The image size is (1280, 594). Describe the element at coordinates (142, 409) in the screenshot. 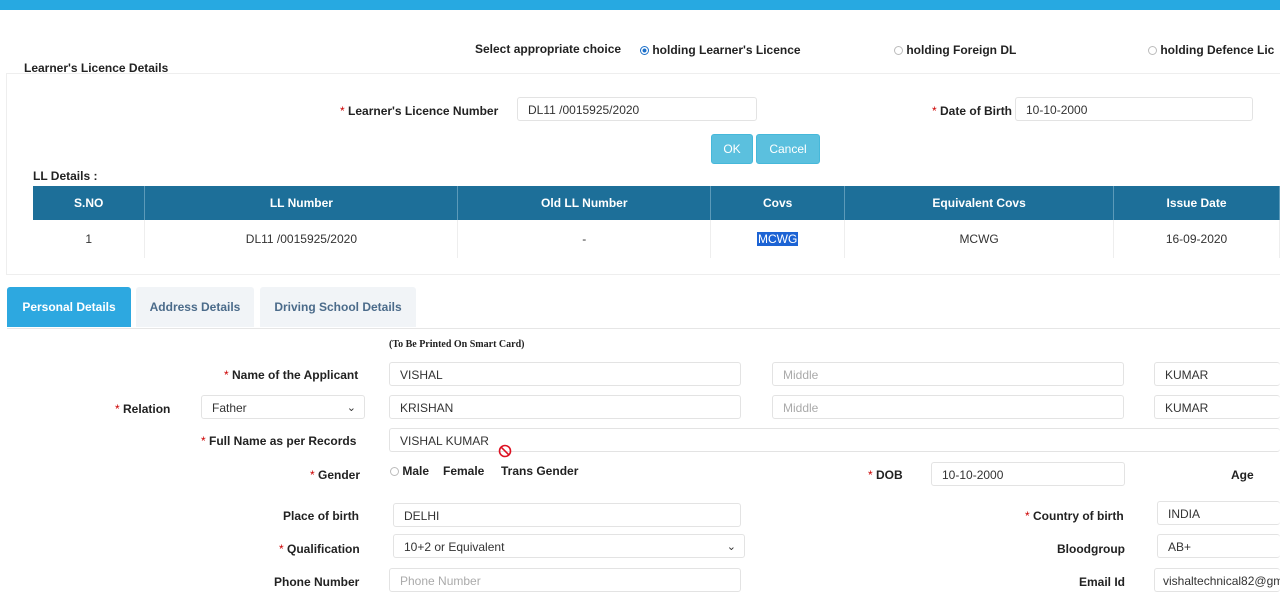

I see `relation-label: Relation` at that location.